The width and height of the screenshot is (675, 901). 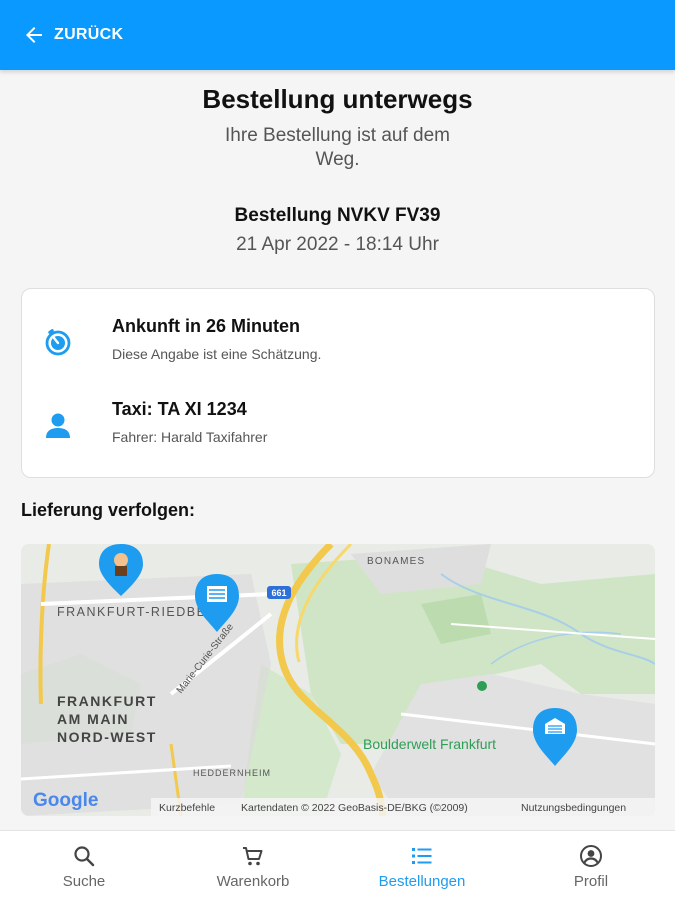 I want to click on arrival-note: Diese Angabe ist eine Schätzung., so click(x=217, y=354).